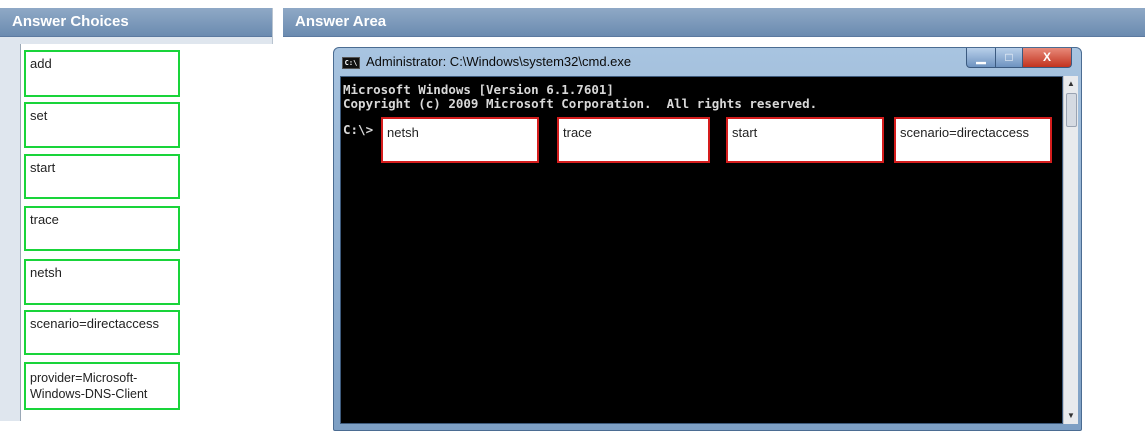 This screenshot has width=1145, height=431. Describe the element at coordinates (981, 58) in the screenshot. I see `minimize-button: ▁` at that location.